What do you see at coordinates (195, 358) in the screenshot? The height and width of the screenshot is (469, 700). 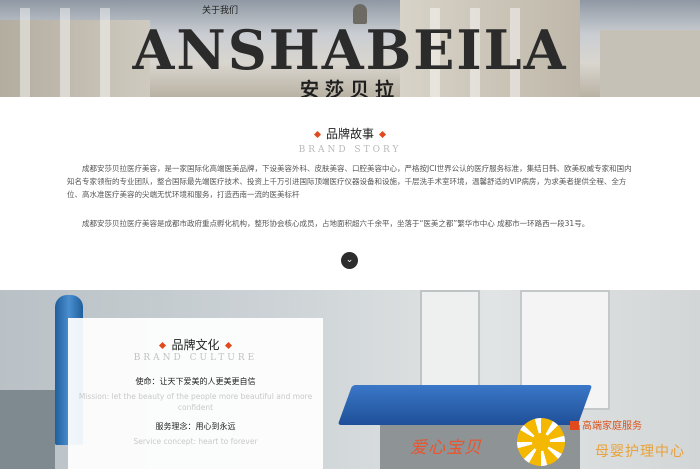 I see `brand-culture-subtitle: BRAND CULTURE` at bounding box center [195, 358].